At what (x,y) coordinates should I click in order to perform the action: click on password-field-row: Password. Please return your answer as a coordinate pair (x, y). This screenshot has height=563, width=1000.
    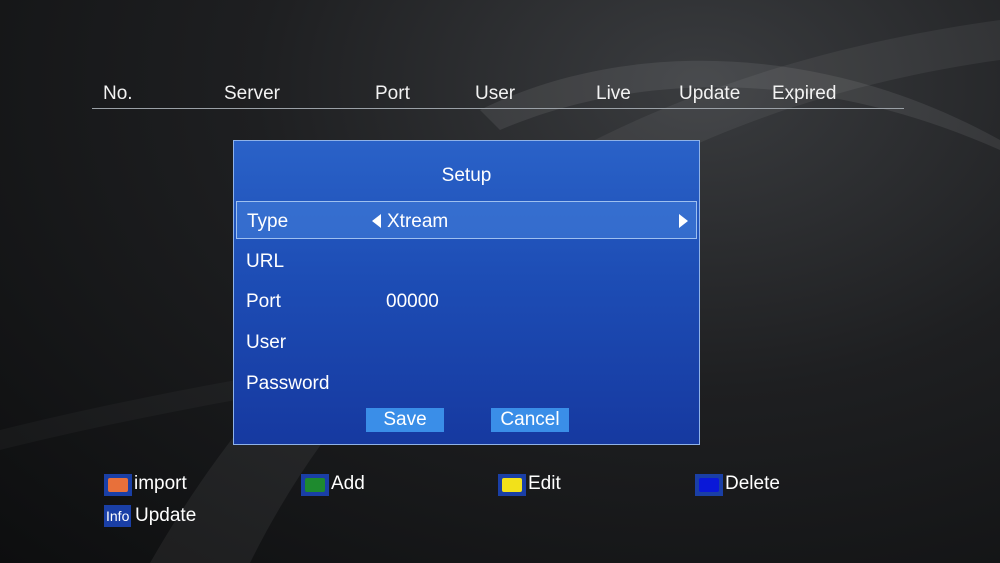
    Looking at the image, I should click on (466, 383).